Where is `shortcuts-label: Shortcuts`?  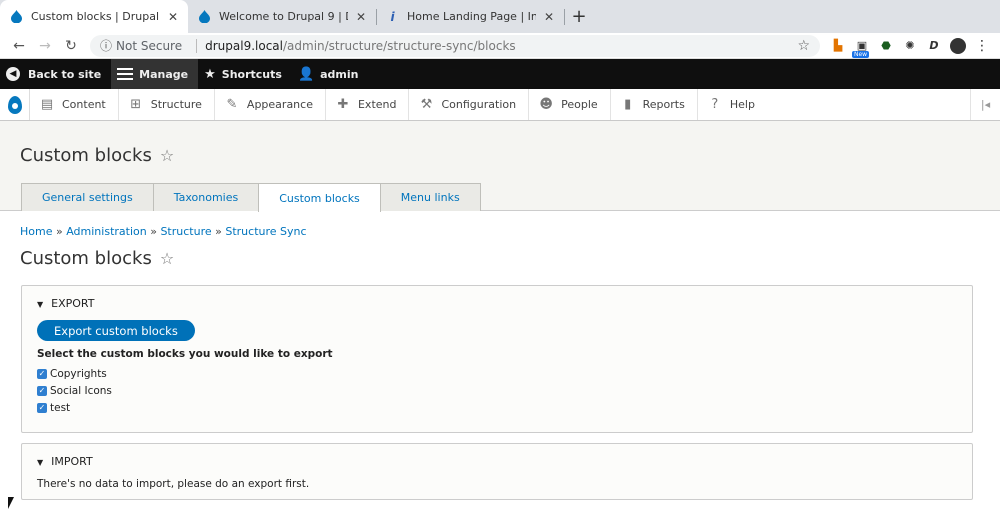 shortcuts-label: Shortcuts is located at coordinates (251, 74).